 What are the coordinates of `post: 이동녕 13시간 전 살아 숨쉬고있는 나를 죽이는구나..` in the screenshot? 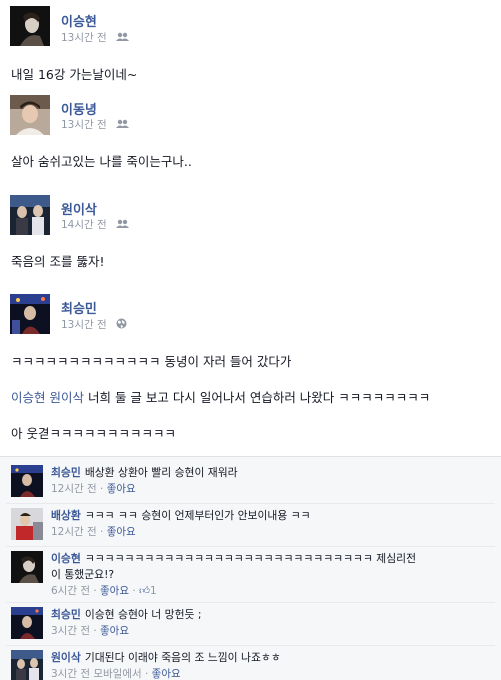 It's located at (250, 140).